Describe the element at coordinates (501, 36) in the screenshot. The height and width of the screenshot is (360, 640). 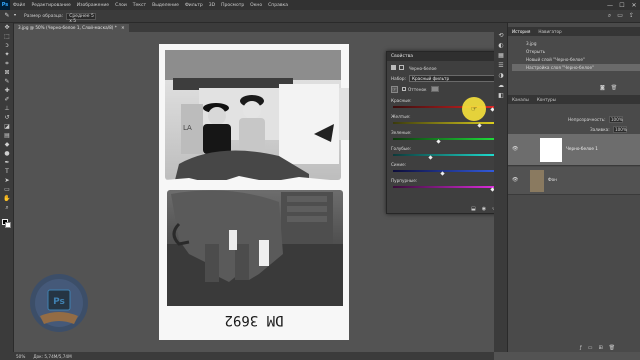
I see `history-panel-icon: ⟲` at that location.